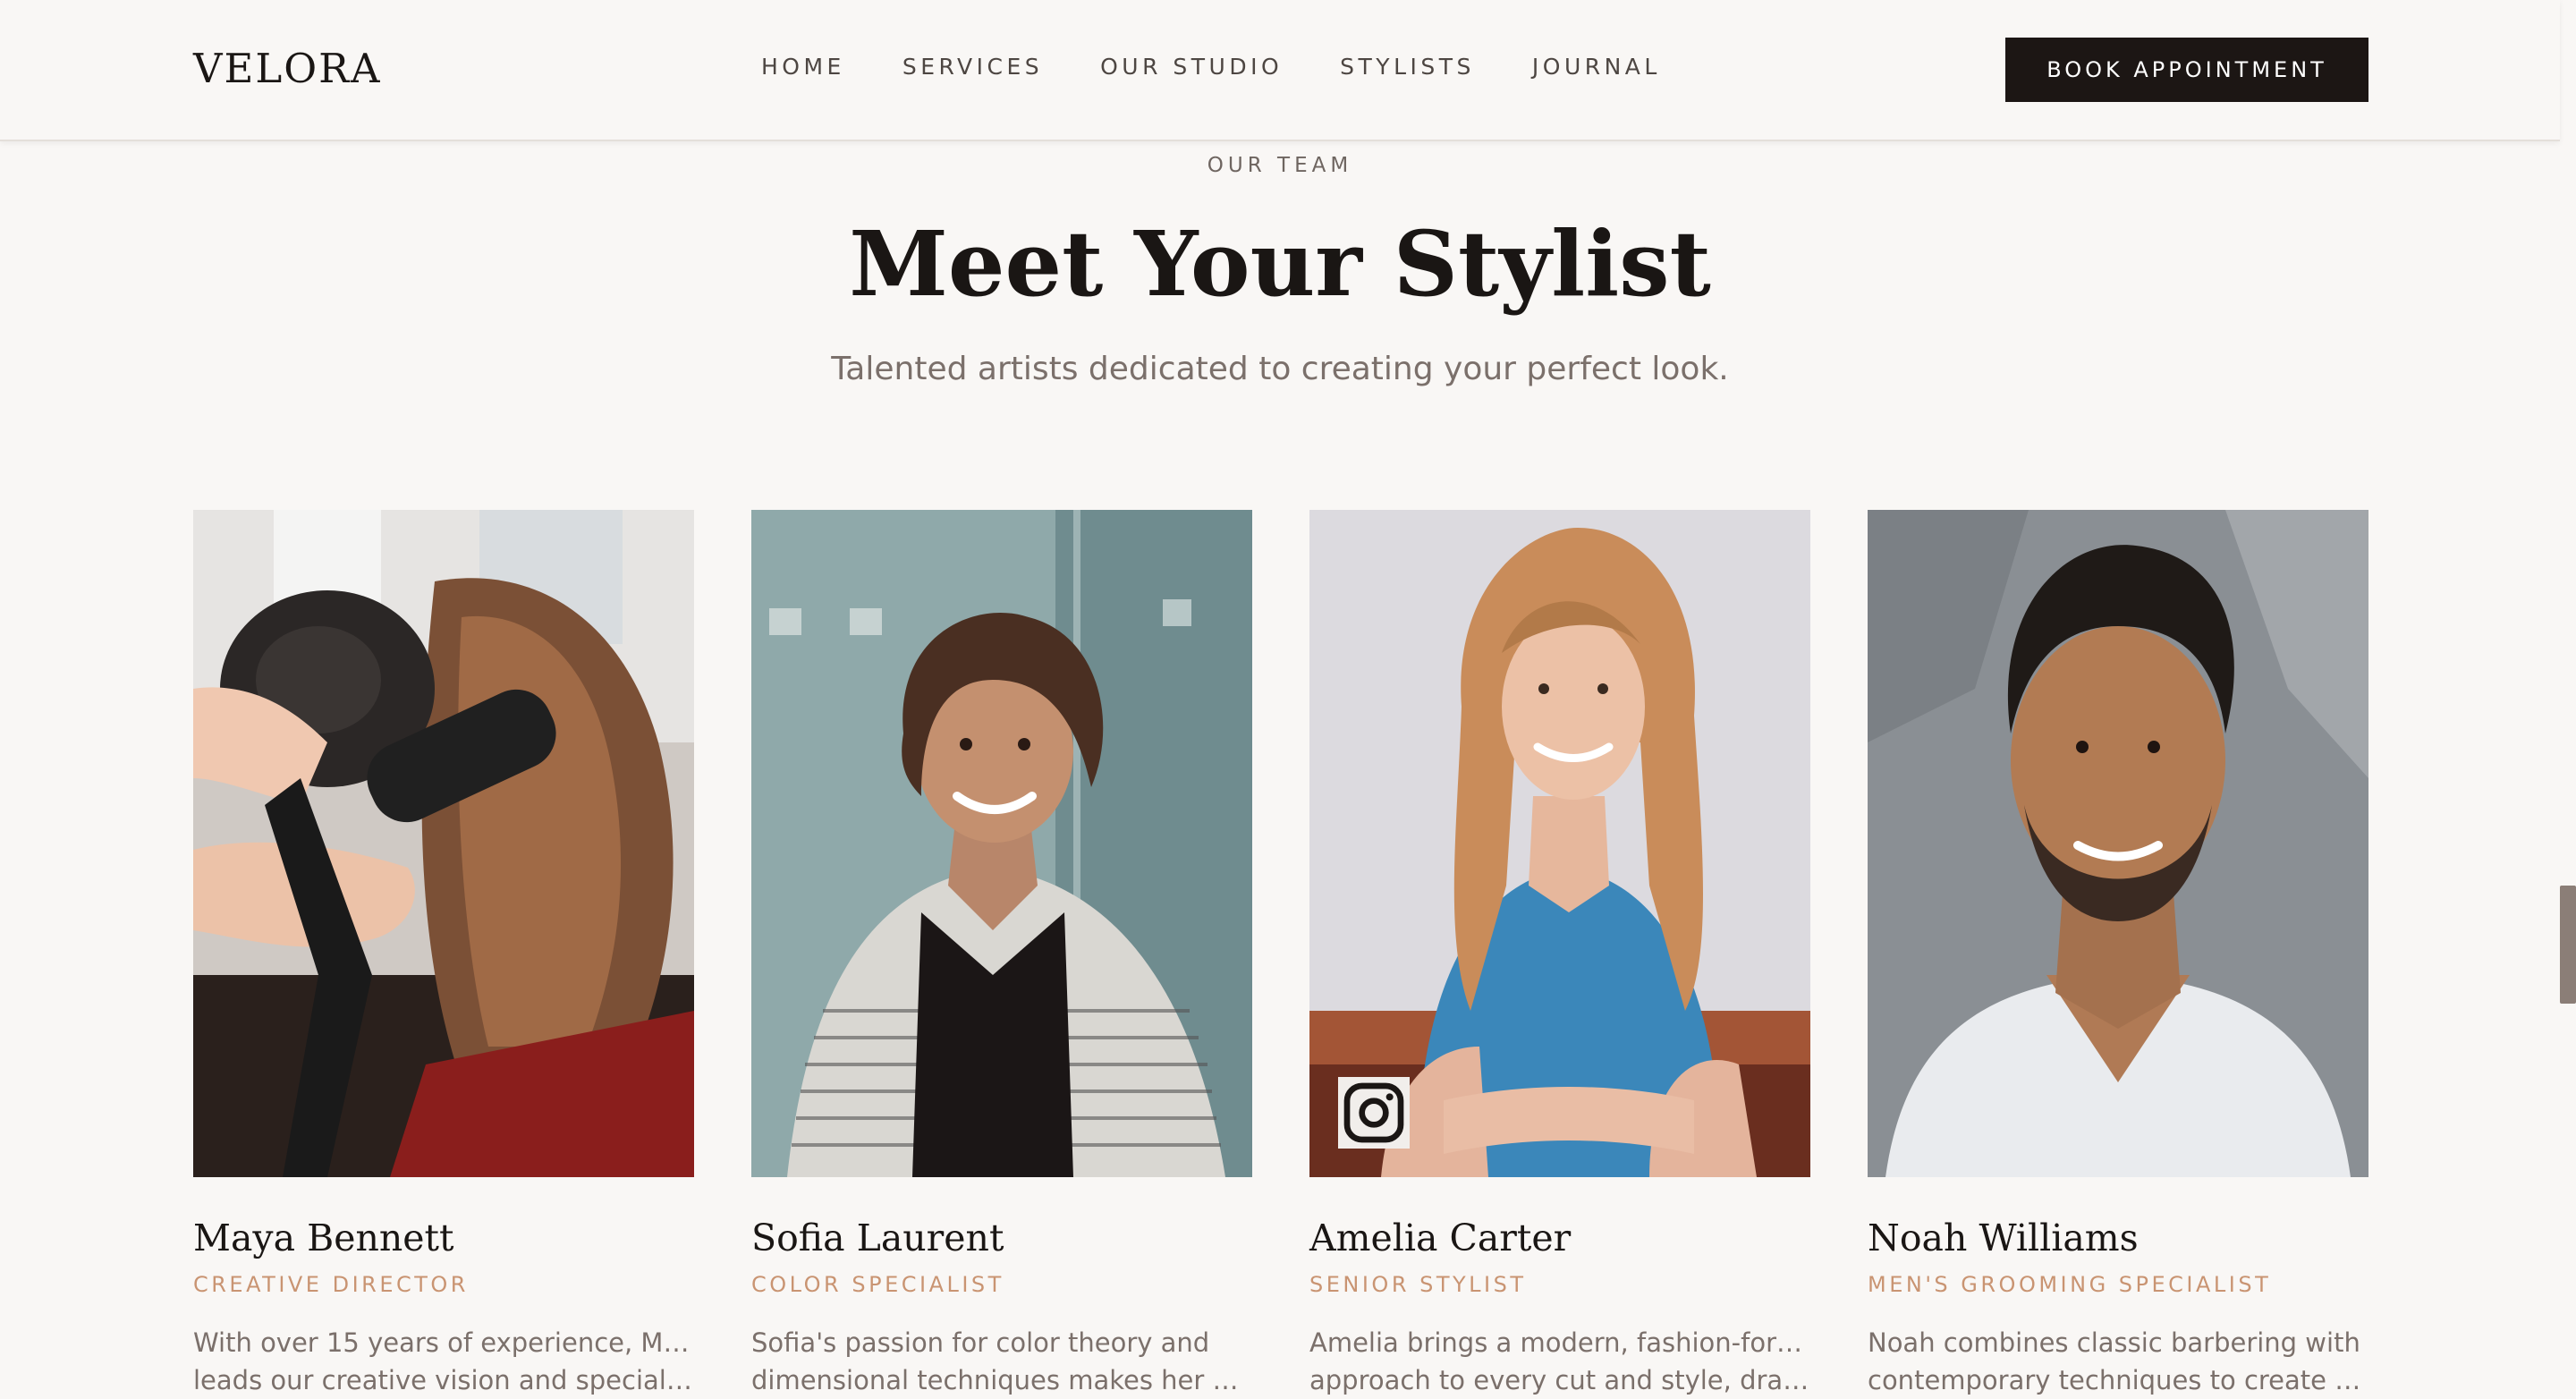 The width and height of the screenshot is (2576, 1399). I want to click on section-eyebrow: OUR TEAM, so click(1280, 165).